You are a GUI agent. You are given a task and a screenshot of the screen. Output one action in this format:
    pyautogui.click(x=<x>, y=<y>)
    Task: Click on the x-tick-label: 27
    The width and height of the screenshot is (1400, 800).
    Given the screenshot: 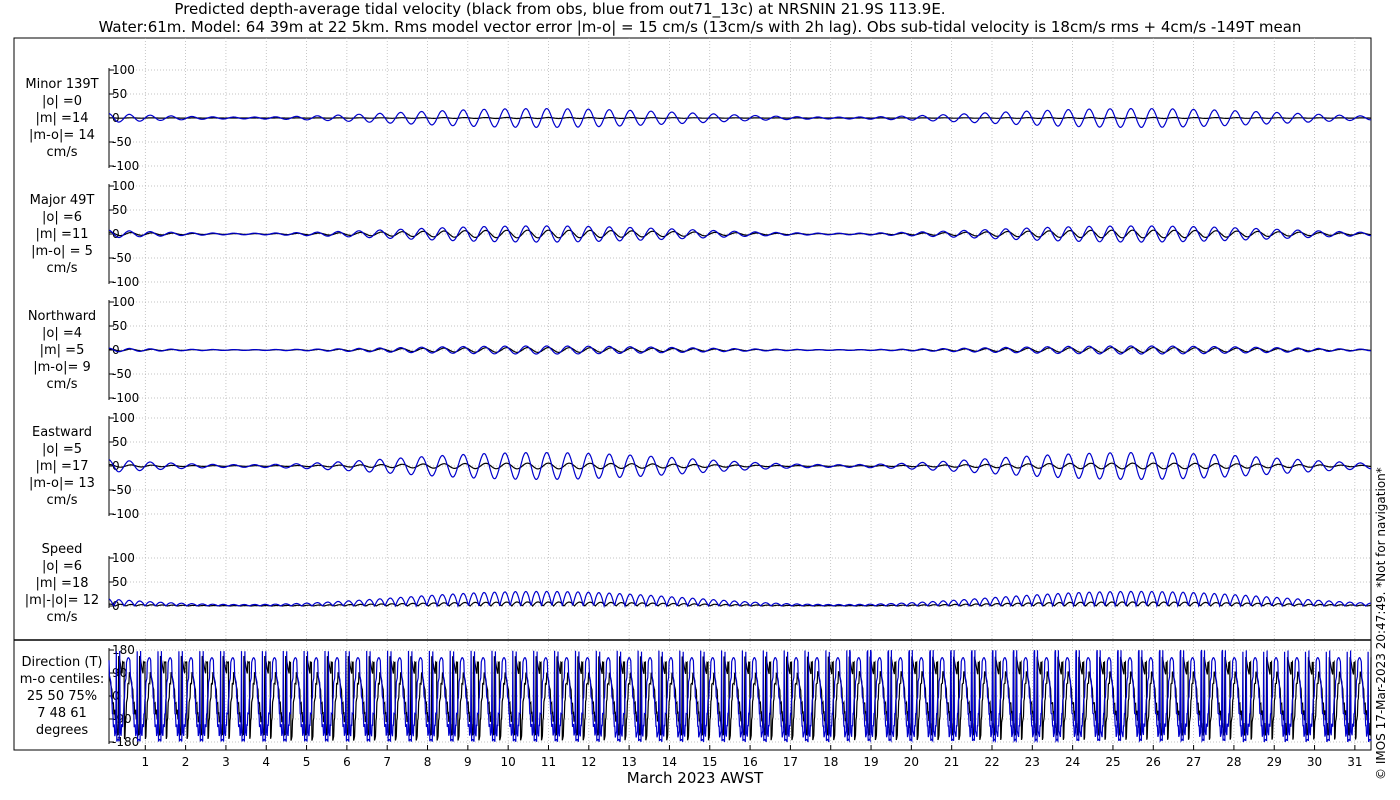 What is the action you would take?
    pyautogui.click(x=1193, y=762)
    